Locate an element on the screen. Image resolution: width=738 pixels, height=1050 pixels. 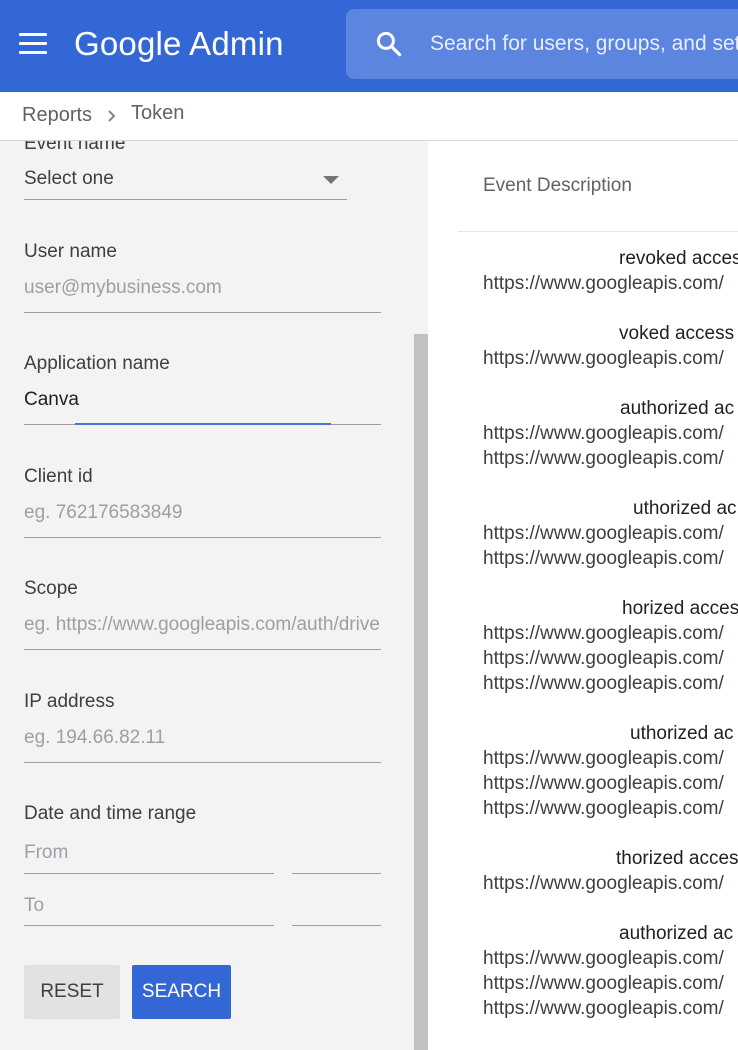
client-id-underline is located at coordinates (202, 537).